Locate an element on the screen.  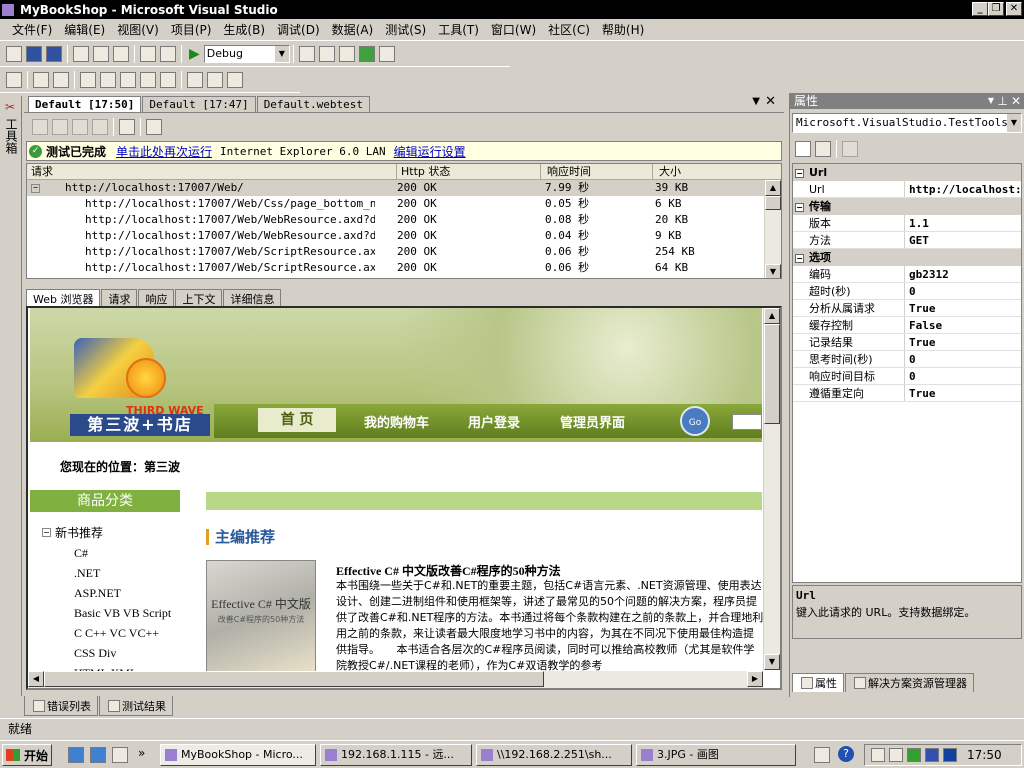
property-row: Url http://localhost: is located at coordinates (907, 189).